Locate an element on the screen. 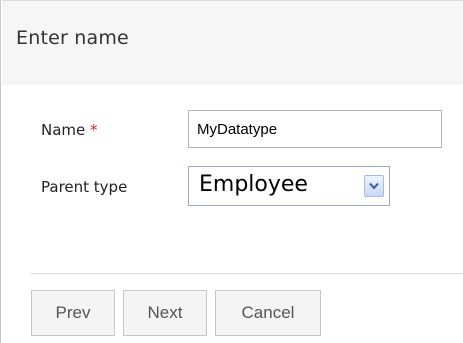 This screenshot has width=463, height=343. footer-divider is located at coordinates (247, 273).